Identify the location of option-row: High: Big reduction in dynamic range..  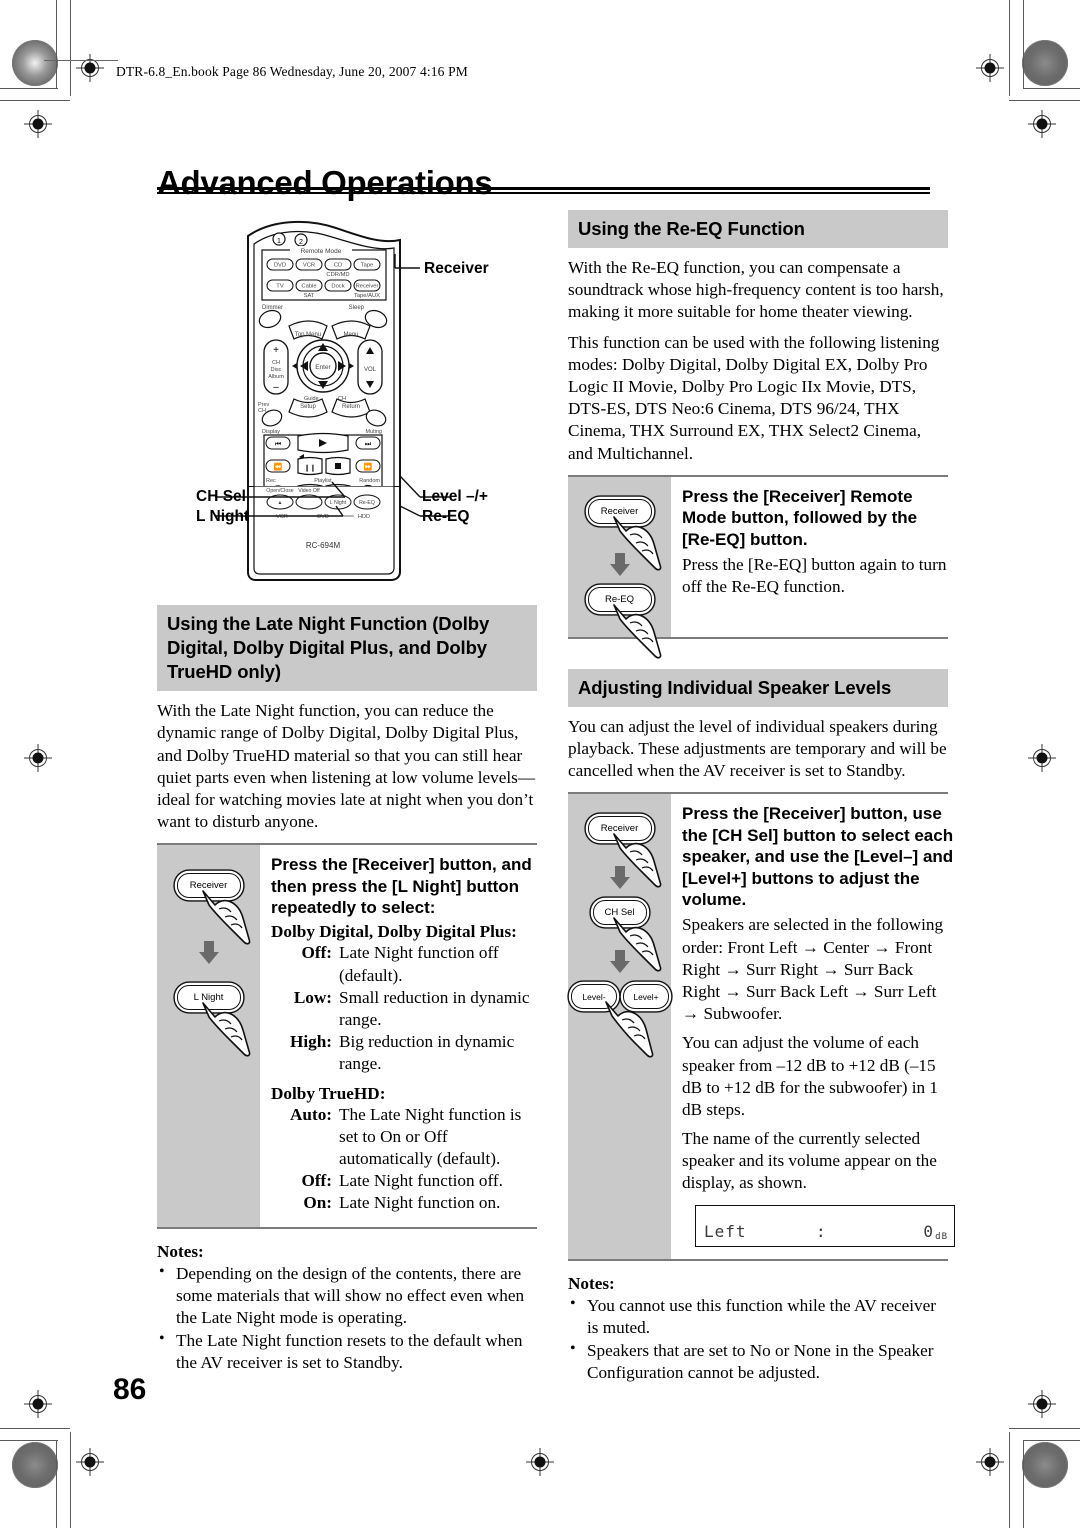
(404, 1053).